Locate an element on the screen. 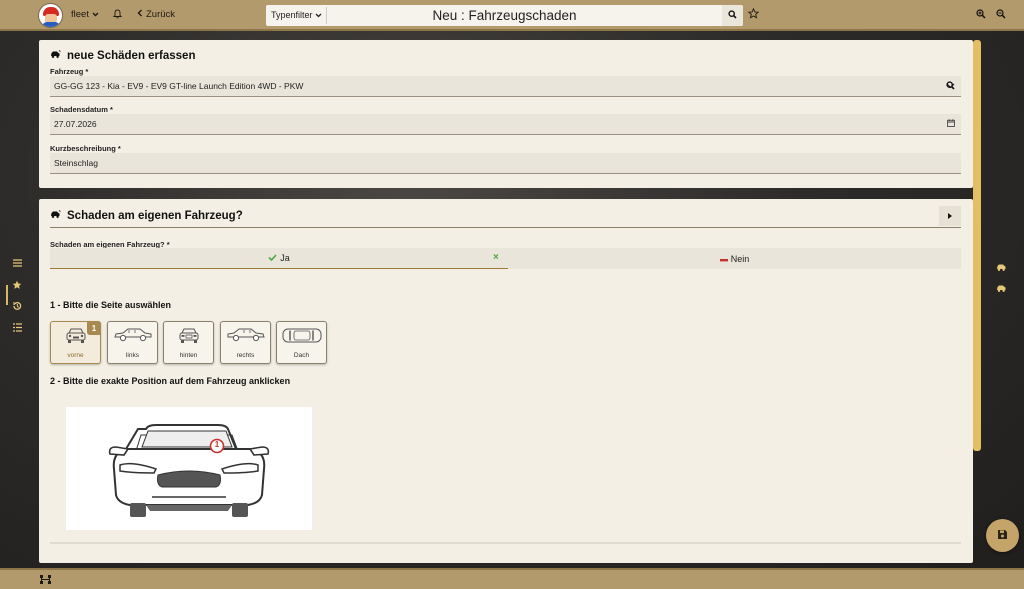 This screenshot has height=589, width=1024. scrollbar is located at coordinates (977, 245).